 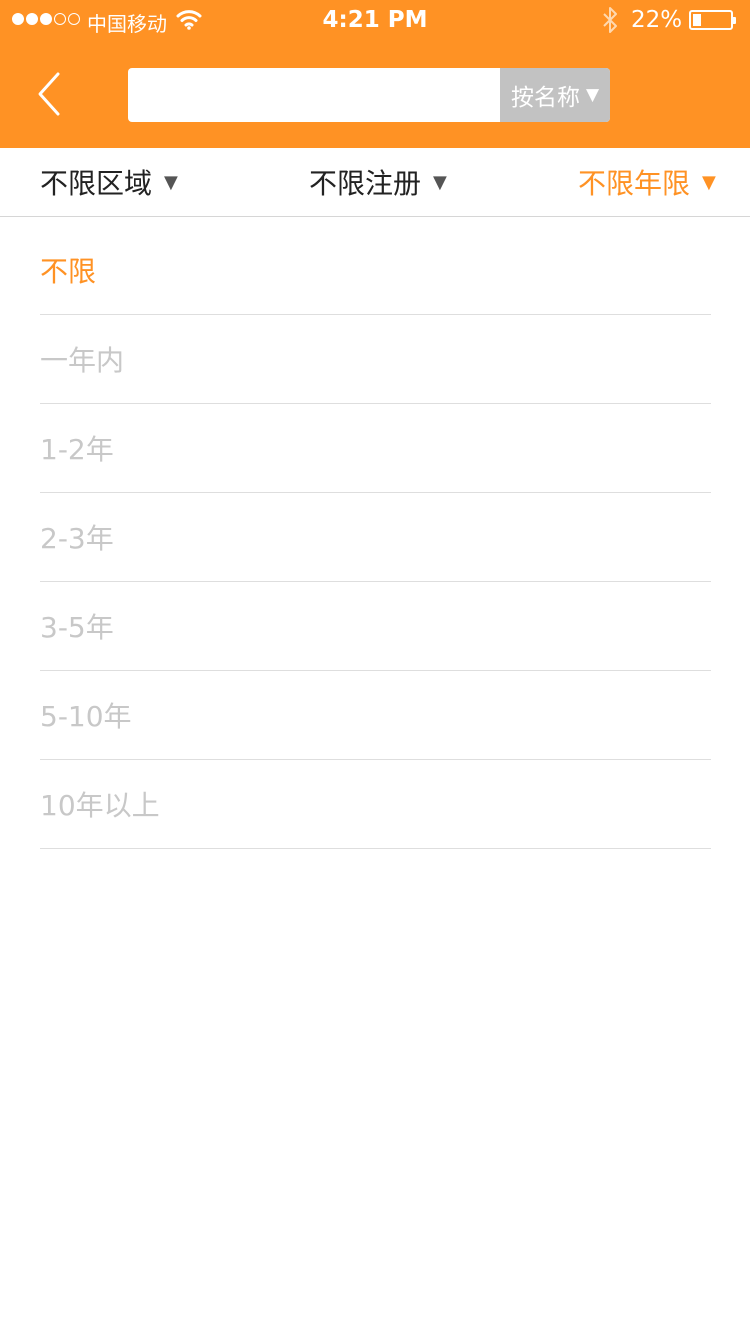 I want to click on battery-icon, so click(x=712, y=20).